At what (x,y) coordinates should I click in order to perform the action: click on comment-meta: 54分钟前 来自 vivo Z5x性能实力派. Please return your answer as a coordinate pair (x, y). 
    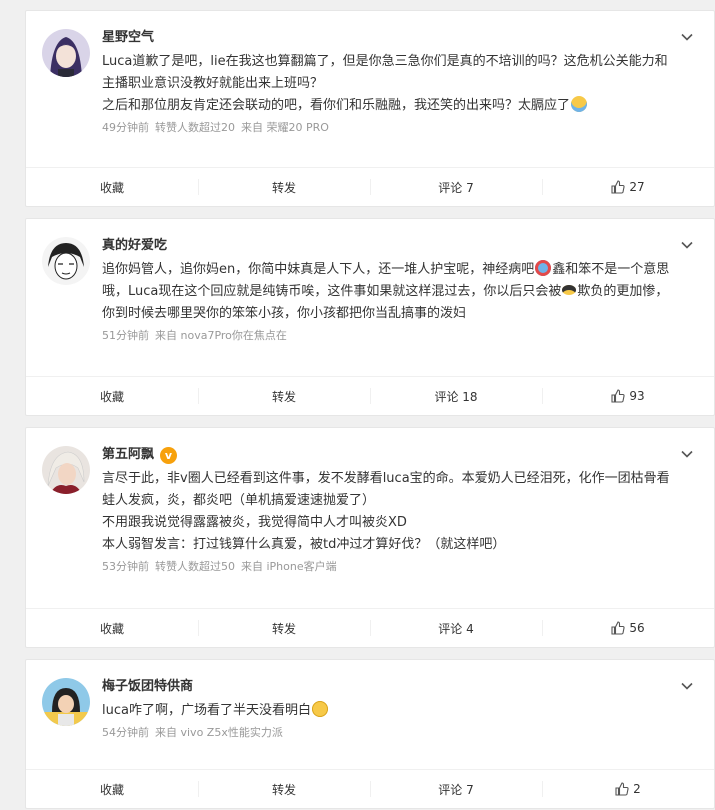
    Looking at the image, I should click on (388, 733).